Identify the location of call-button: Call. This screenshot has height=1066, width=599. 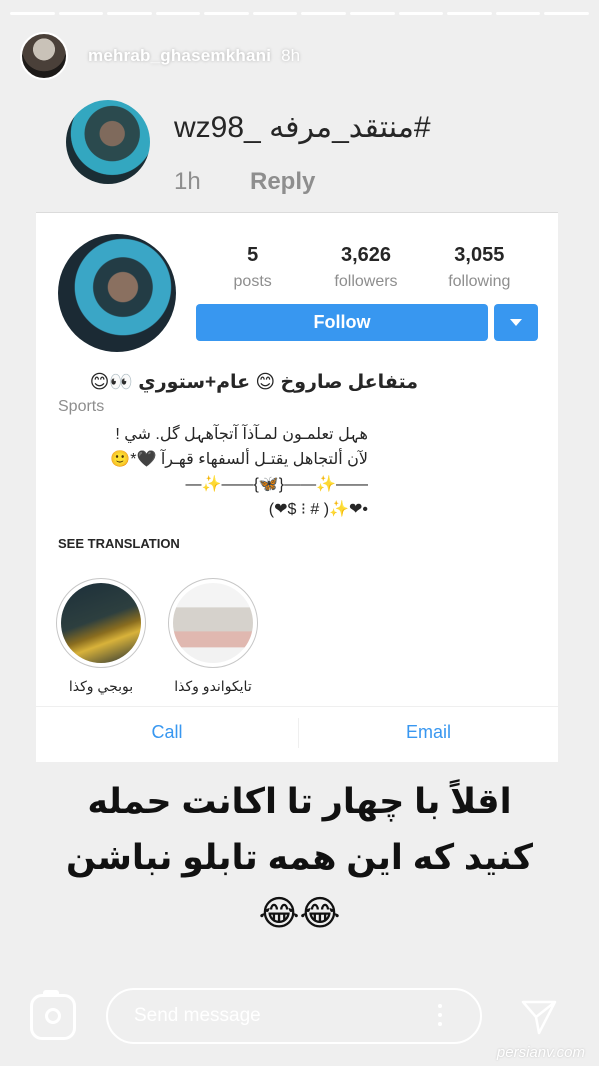
(167, 731).